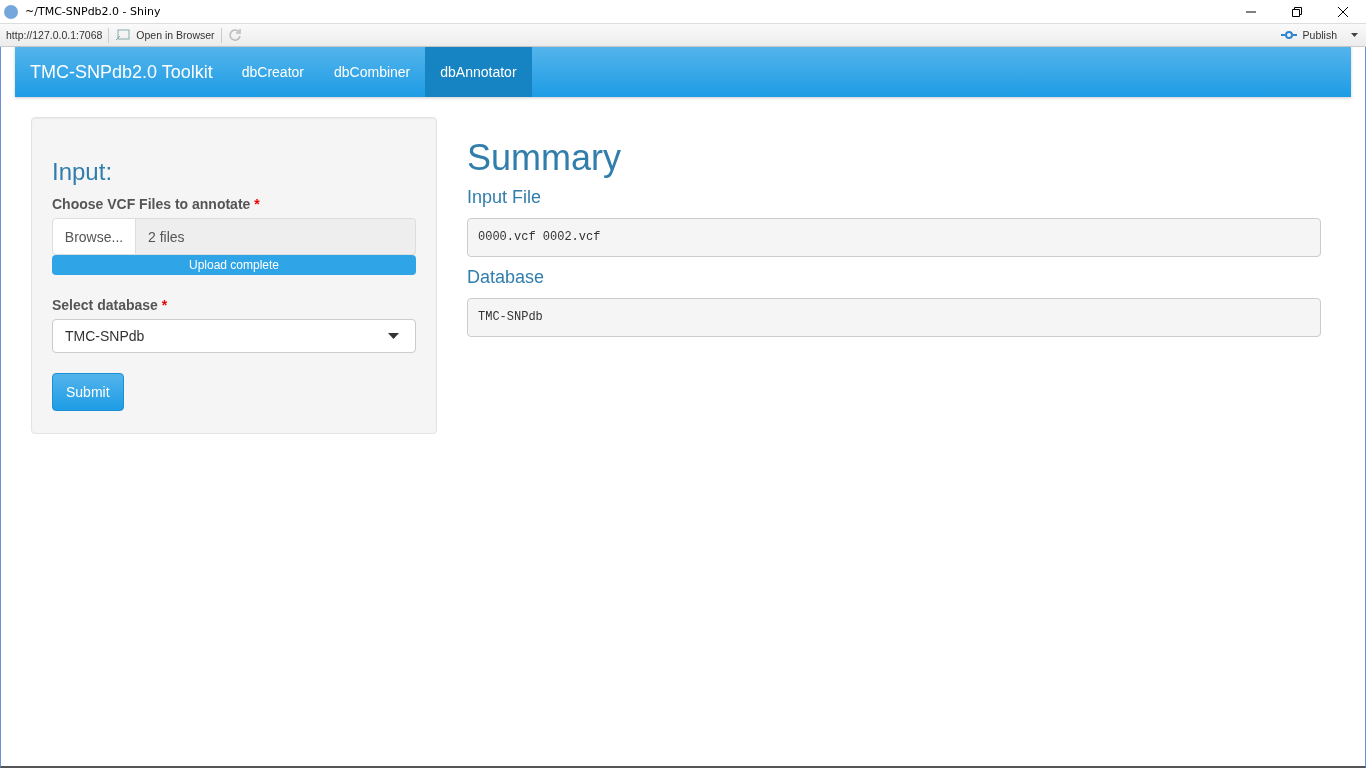 This screenshot has height=768, width=1366. What do you see at coordinates (1319, 35) in the screenshot?
I see `publish-button: Publish` at bounding box center [1319, 35].